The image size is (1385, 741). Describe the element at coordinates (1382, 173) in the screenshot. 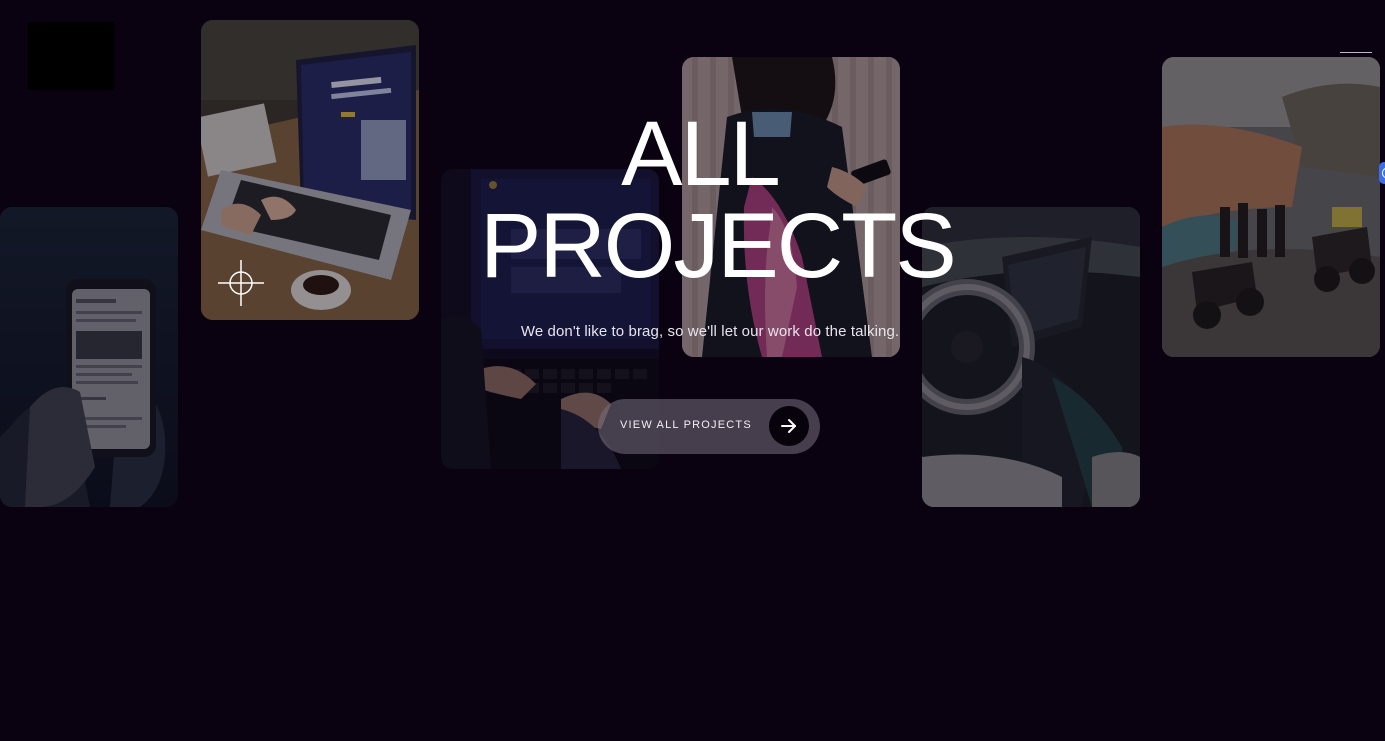

I see `side-widget-tab` at that location.